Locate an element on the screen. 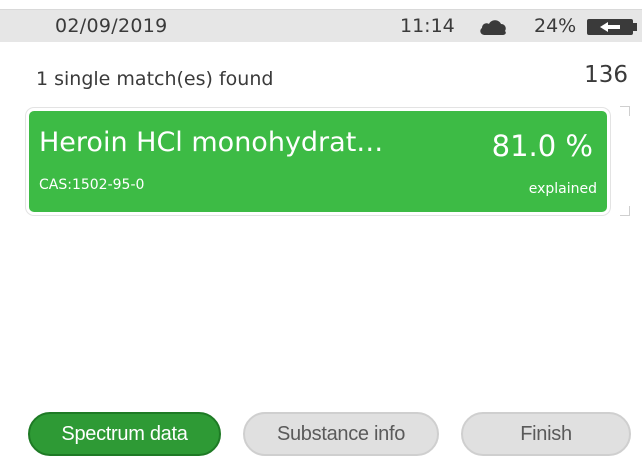 This screenshot has width=642, height=459. spectrum-data-button: Spectrum data is located at coordinates (124, 434).